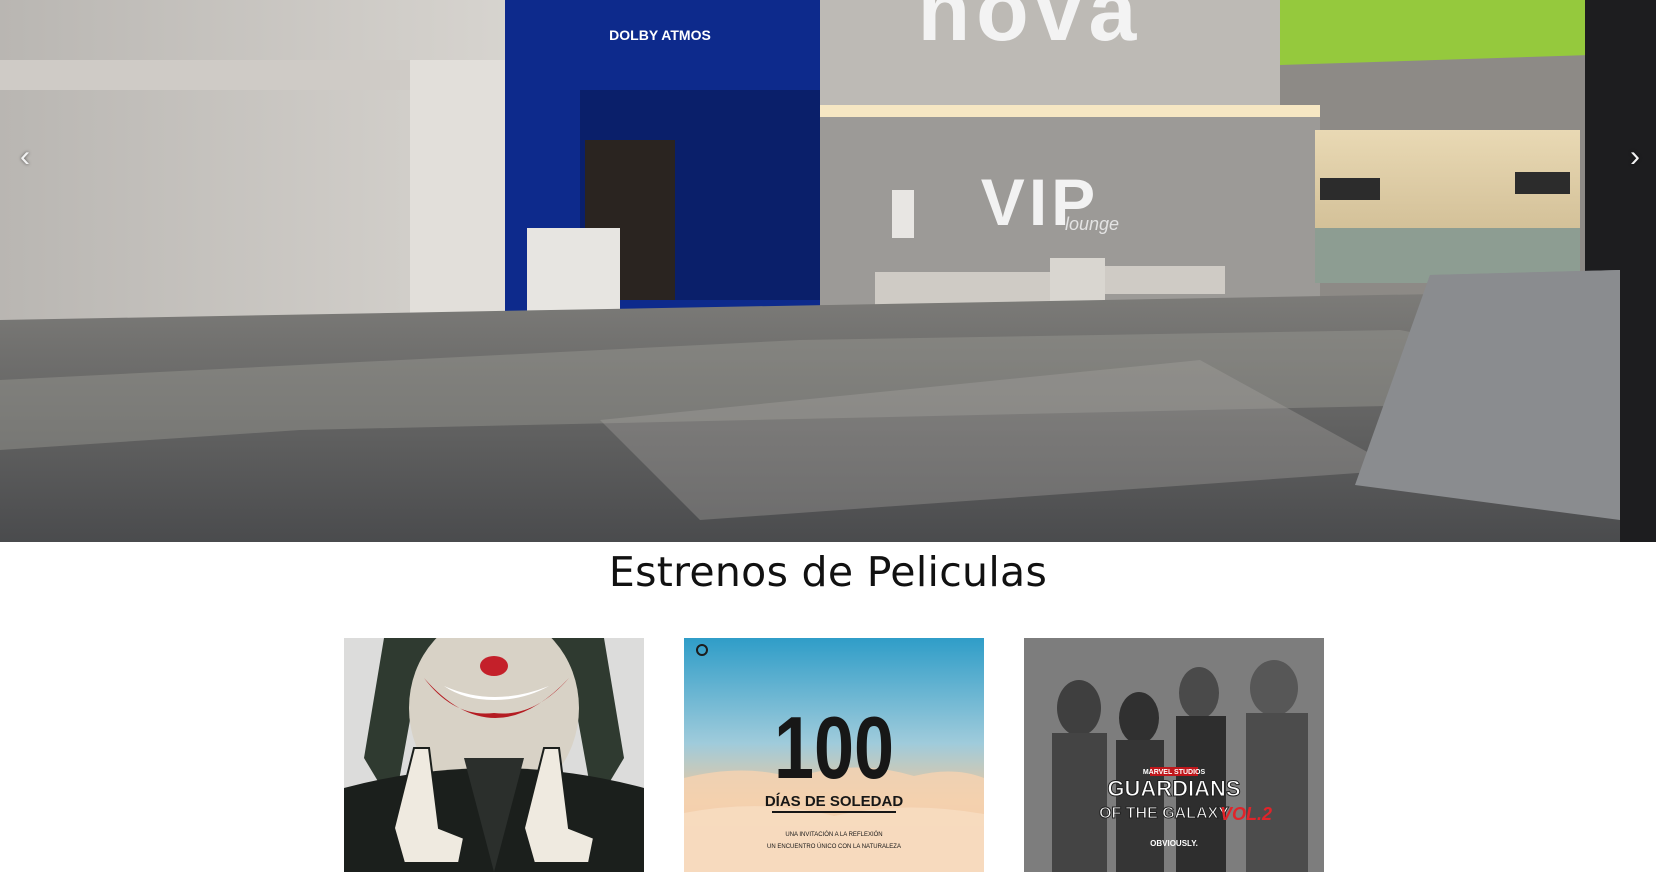 The height and width of the screenshot is (872, 1656). What do you see at coordinates (1174, 772) in the screenshot?
I see `poster-guardians-studio: MARVEL STUDIOS` at bounding box center [1174, 772].